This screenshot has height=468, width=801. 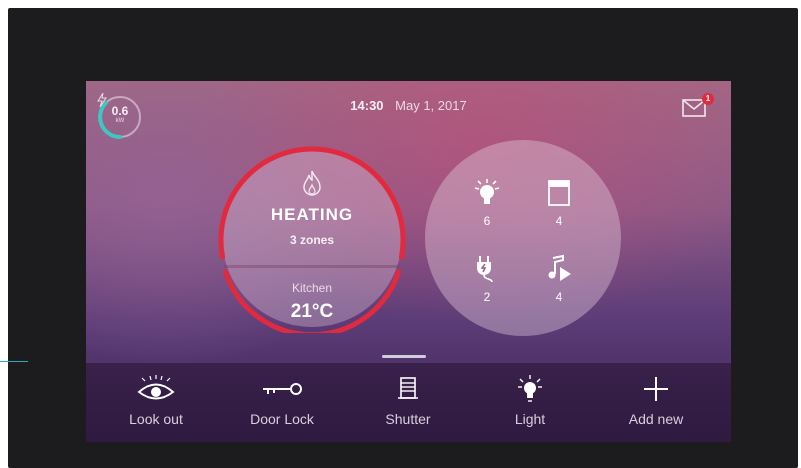 What do you see at coordinates (656, 389) in the screenshot?
I see `plus-icon` at bounding box center [656, 389].